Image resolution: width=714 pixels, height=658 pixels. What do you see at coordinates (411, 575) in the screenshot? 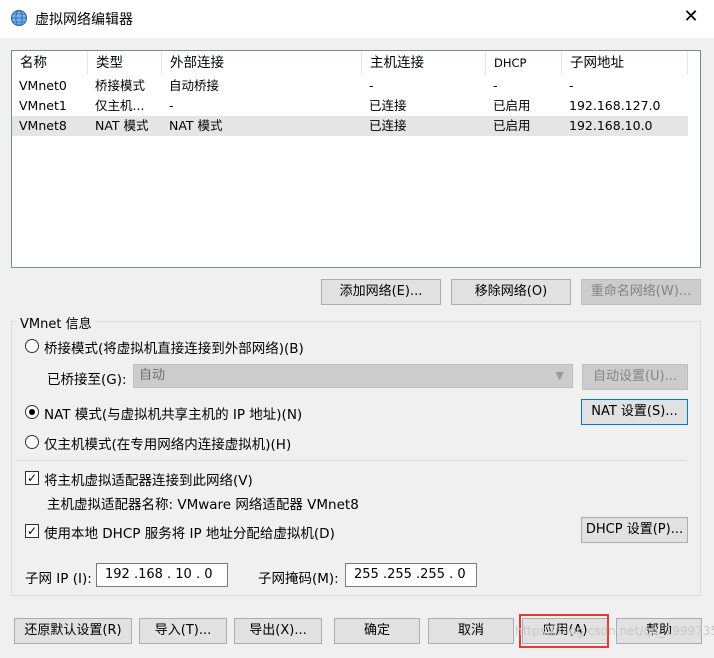
I see `subnet-mask-field: 255 .255 .255 . 0` at bounding box center [411, 575].